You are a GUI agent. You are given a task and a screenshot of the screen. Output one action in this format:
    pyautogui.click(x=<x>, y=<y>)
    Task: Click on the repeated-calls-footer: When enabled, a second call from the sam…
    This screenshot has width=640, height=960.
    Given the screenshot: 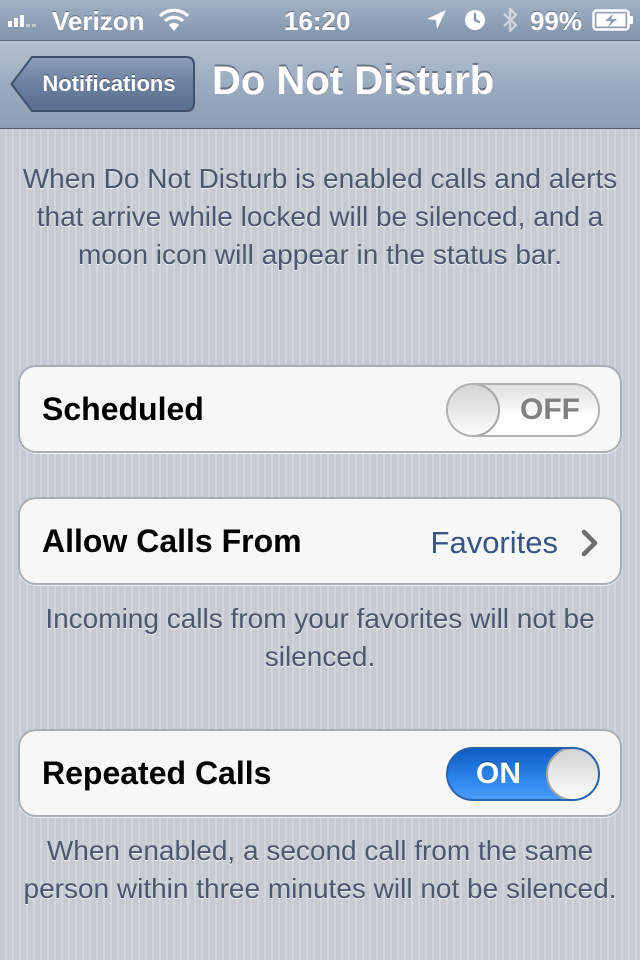 What is the action you would take?
    pyautogui.click(x=320, y=869)
    